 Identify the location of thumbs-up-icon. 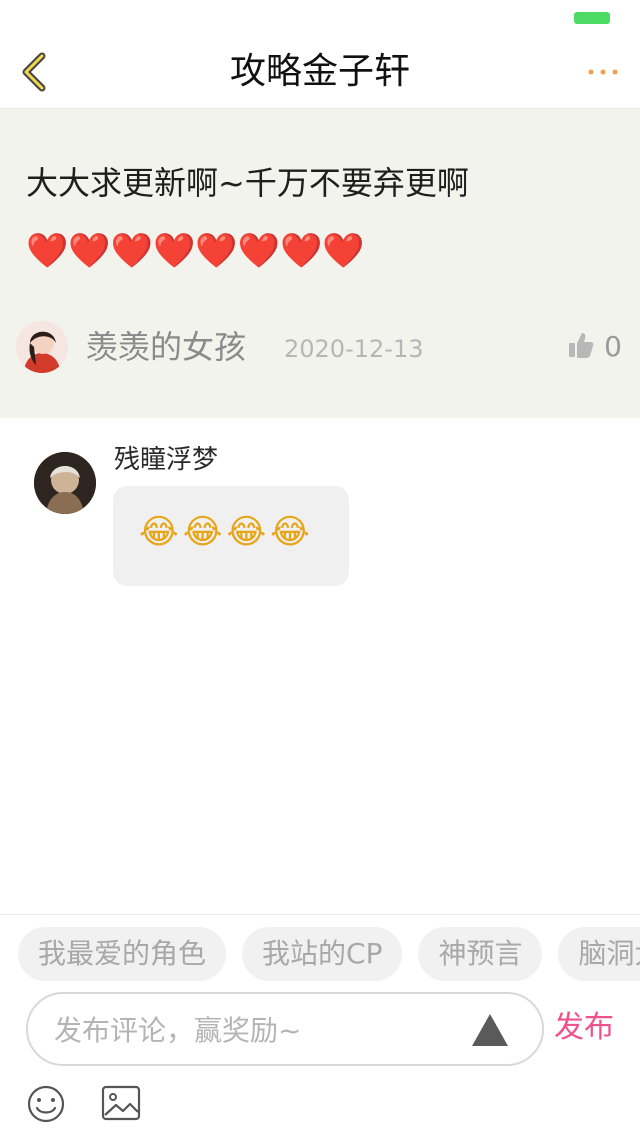
(581, 345).